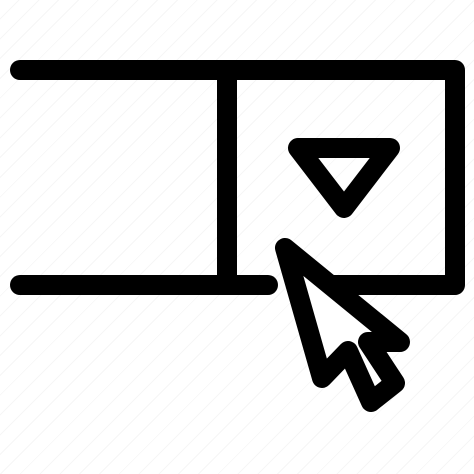 This screenshot has height=474, width=474. Describe the element at coordinates (342, 325) in the screenshot. I see `mouse-pointer-icon` at that location.